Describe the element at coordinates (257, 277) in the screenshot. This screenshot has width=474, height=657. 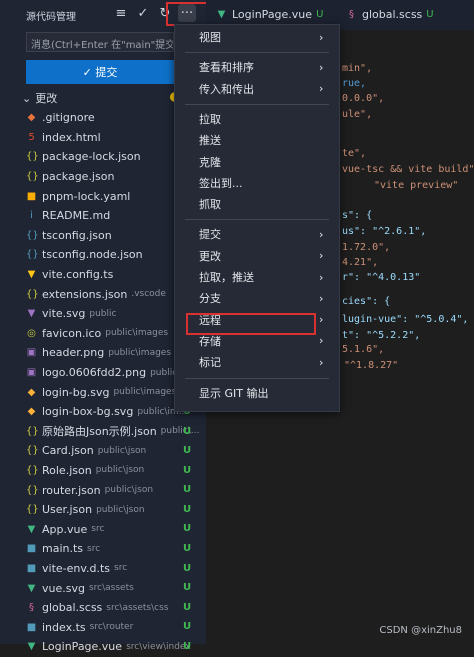
I see `menu-item: 拉取，推送 ›` at that location.